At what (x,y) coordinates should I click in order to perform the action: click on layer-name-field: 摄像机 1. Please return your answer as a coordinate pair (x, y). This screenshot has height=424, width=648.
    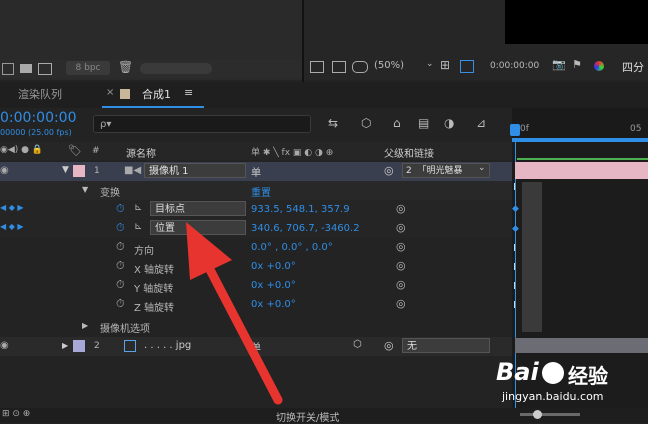
    Looking at the image, I should click on (195, 170).